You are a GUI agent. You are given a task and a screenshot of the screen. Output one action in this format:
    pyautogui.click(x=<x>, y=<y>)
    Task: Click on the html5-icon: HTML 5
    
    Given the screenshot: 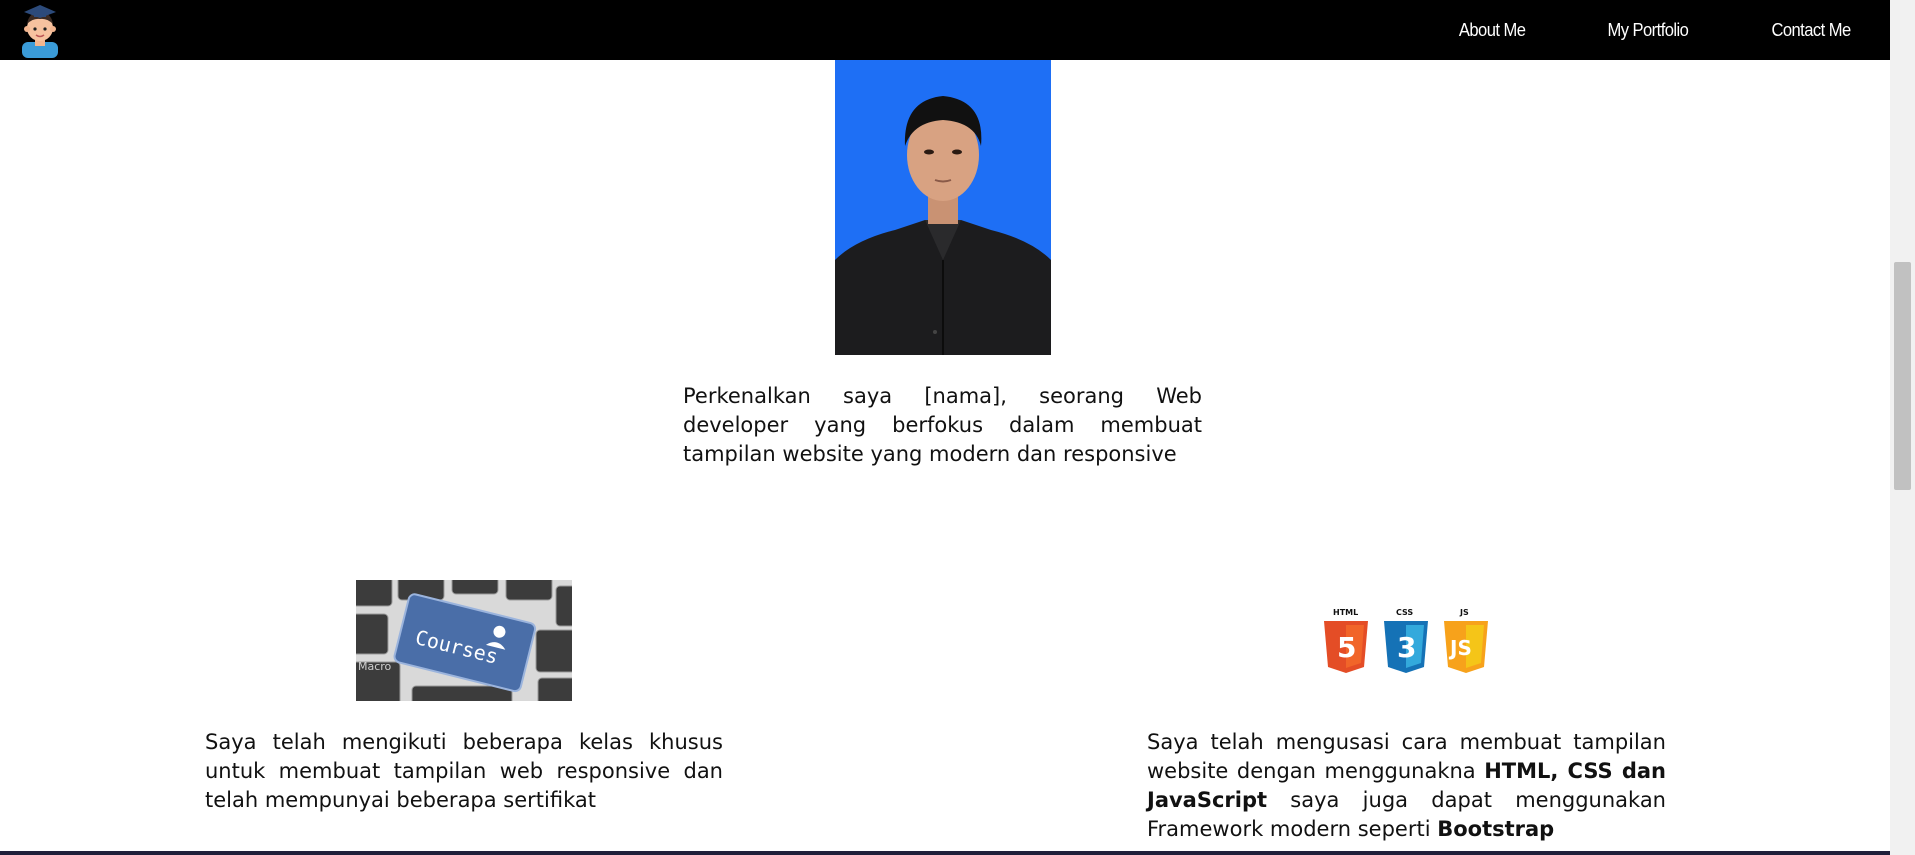 What is the action you would take?
    pyautogui.click(x=1346, y=640)
    